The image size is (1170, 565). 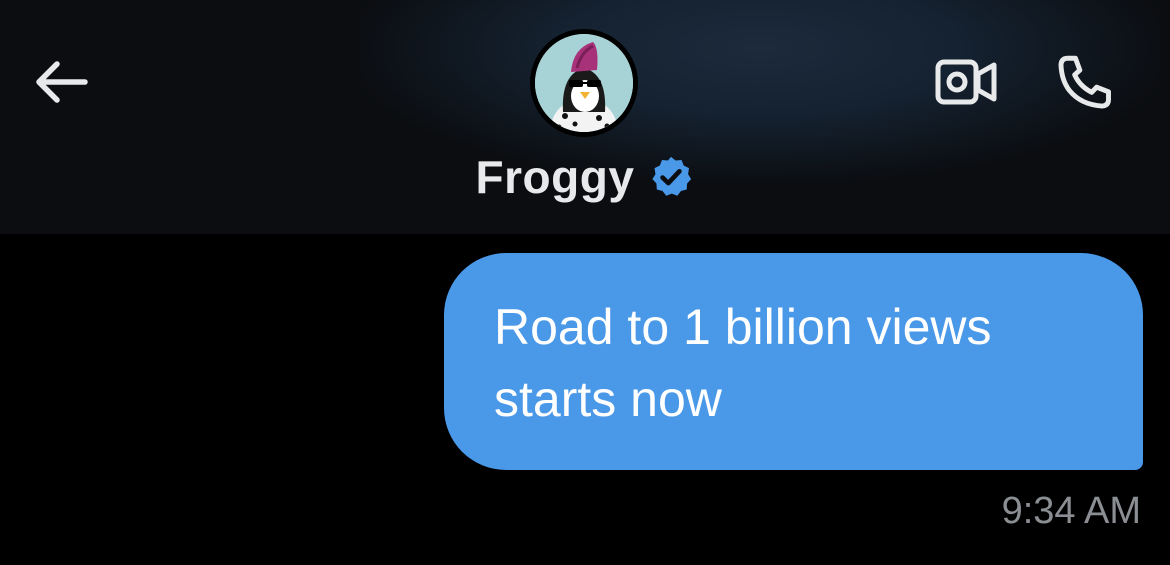 I want to click on video-call-button, so click(x=966, y=82).